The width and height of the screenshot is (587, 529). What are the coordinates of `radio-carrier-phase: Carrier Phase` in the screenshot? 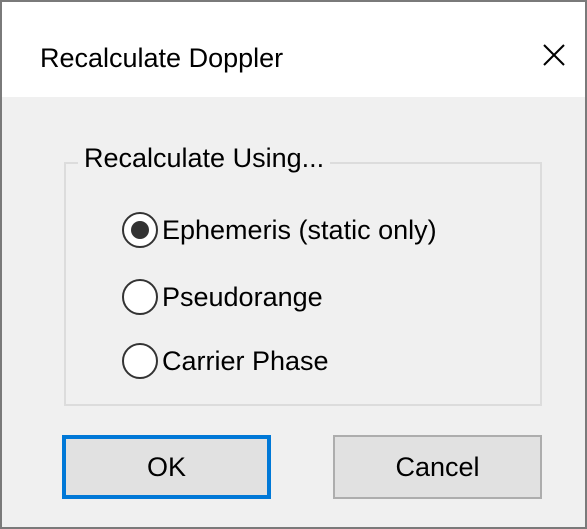 It's located at (225, 361).